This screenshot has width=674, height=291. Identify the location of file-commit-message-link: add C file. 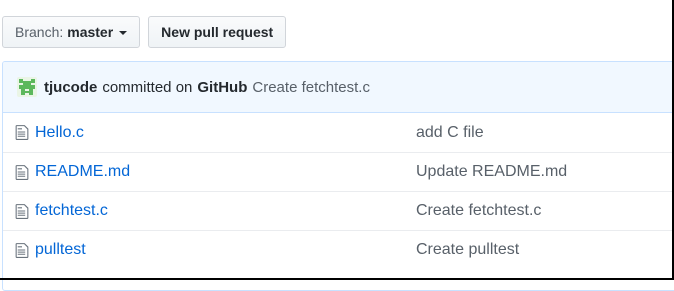
(450, 133).